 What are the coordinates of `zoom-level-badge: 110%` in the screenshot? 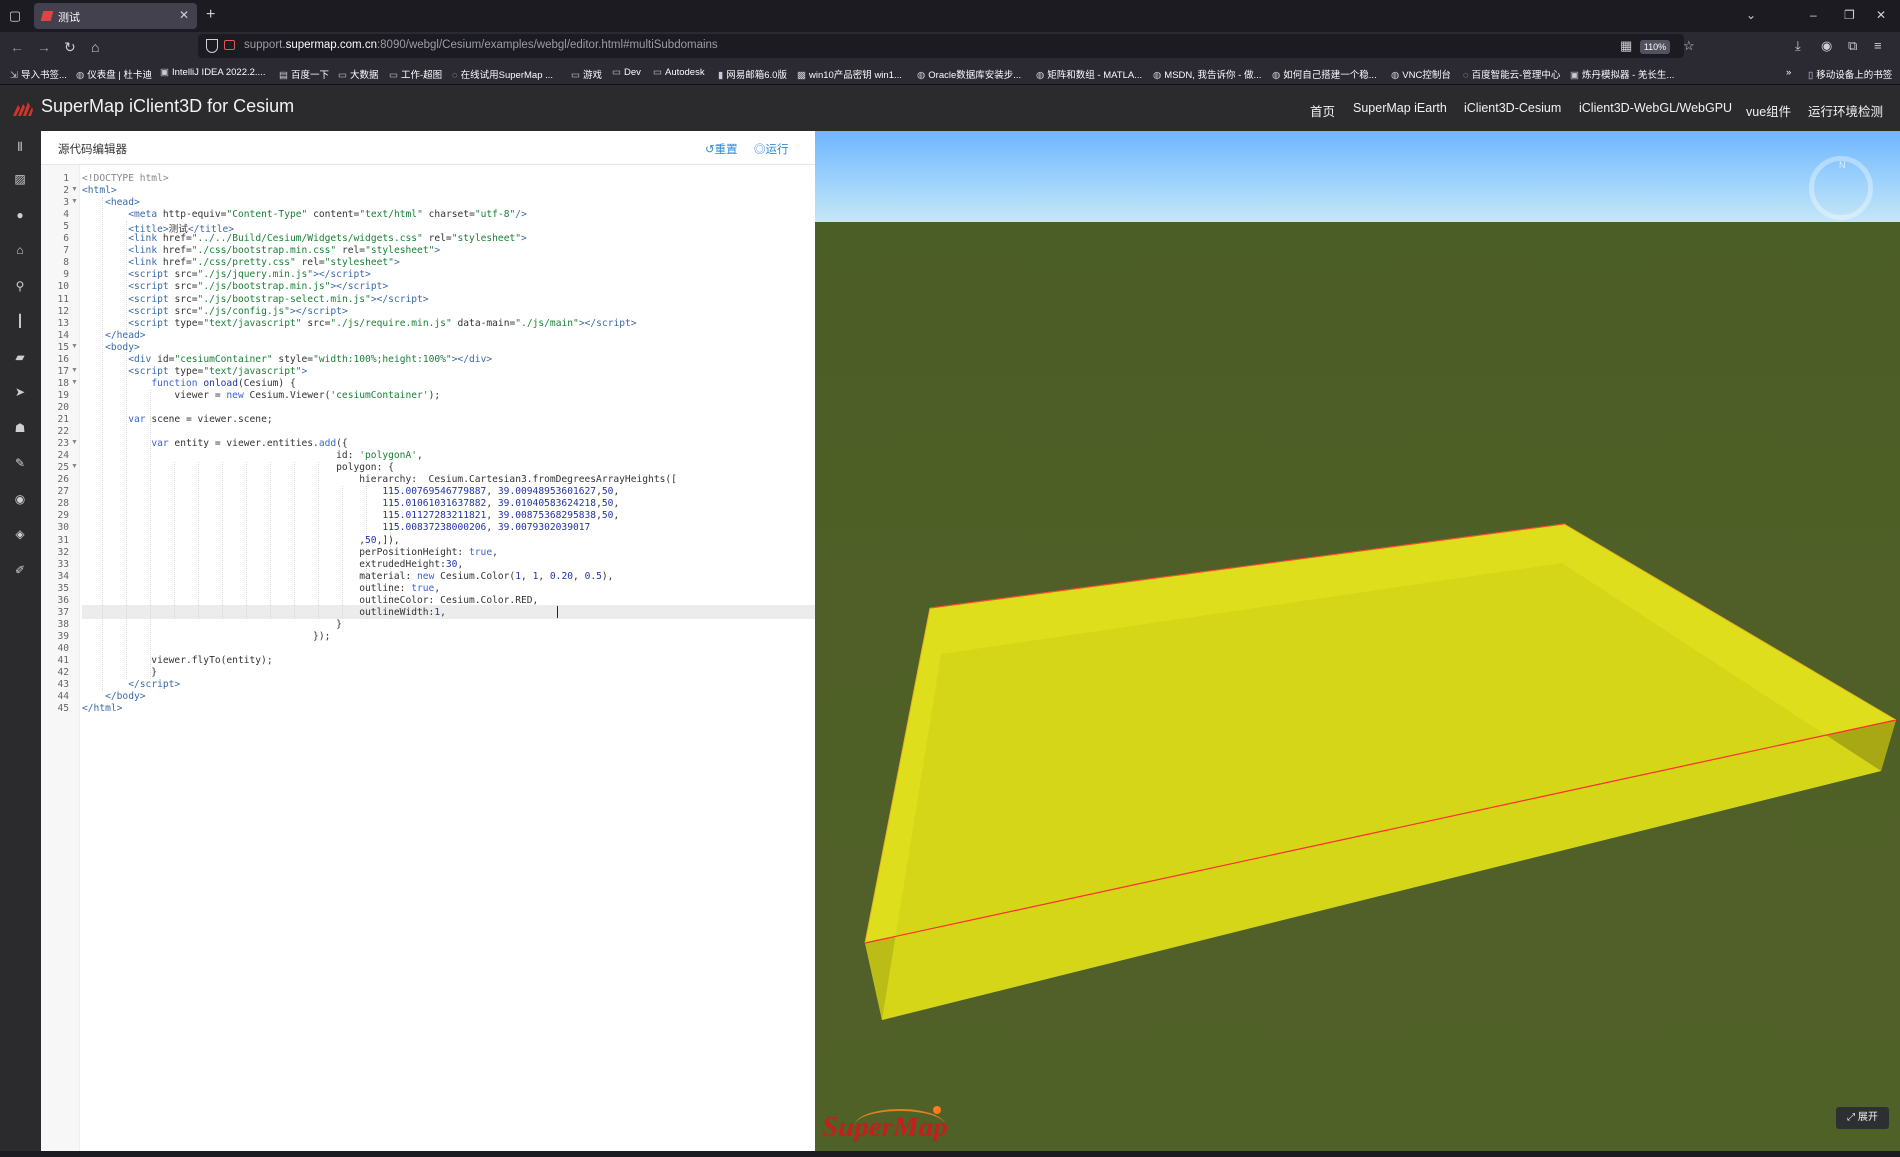 It's located at (1655, 47).